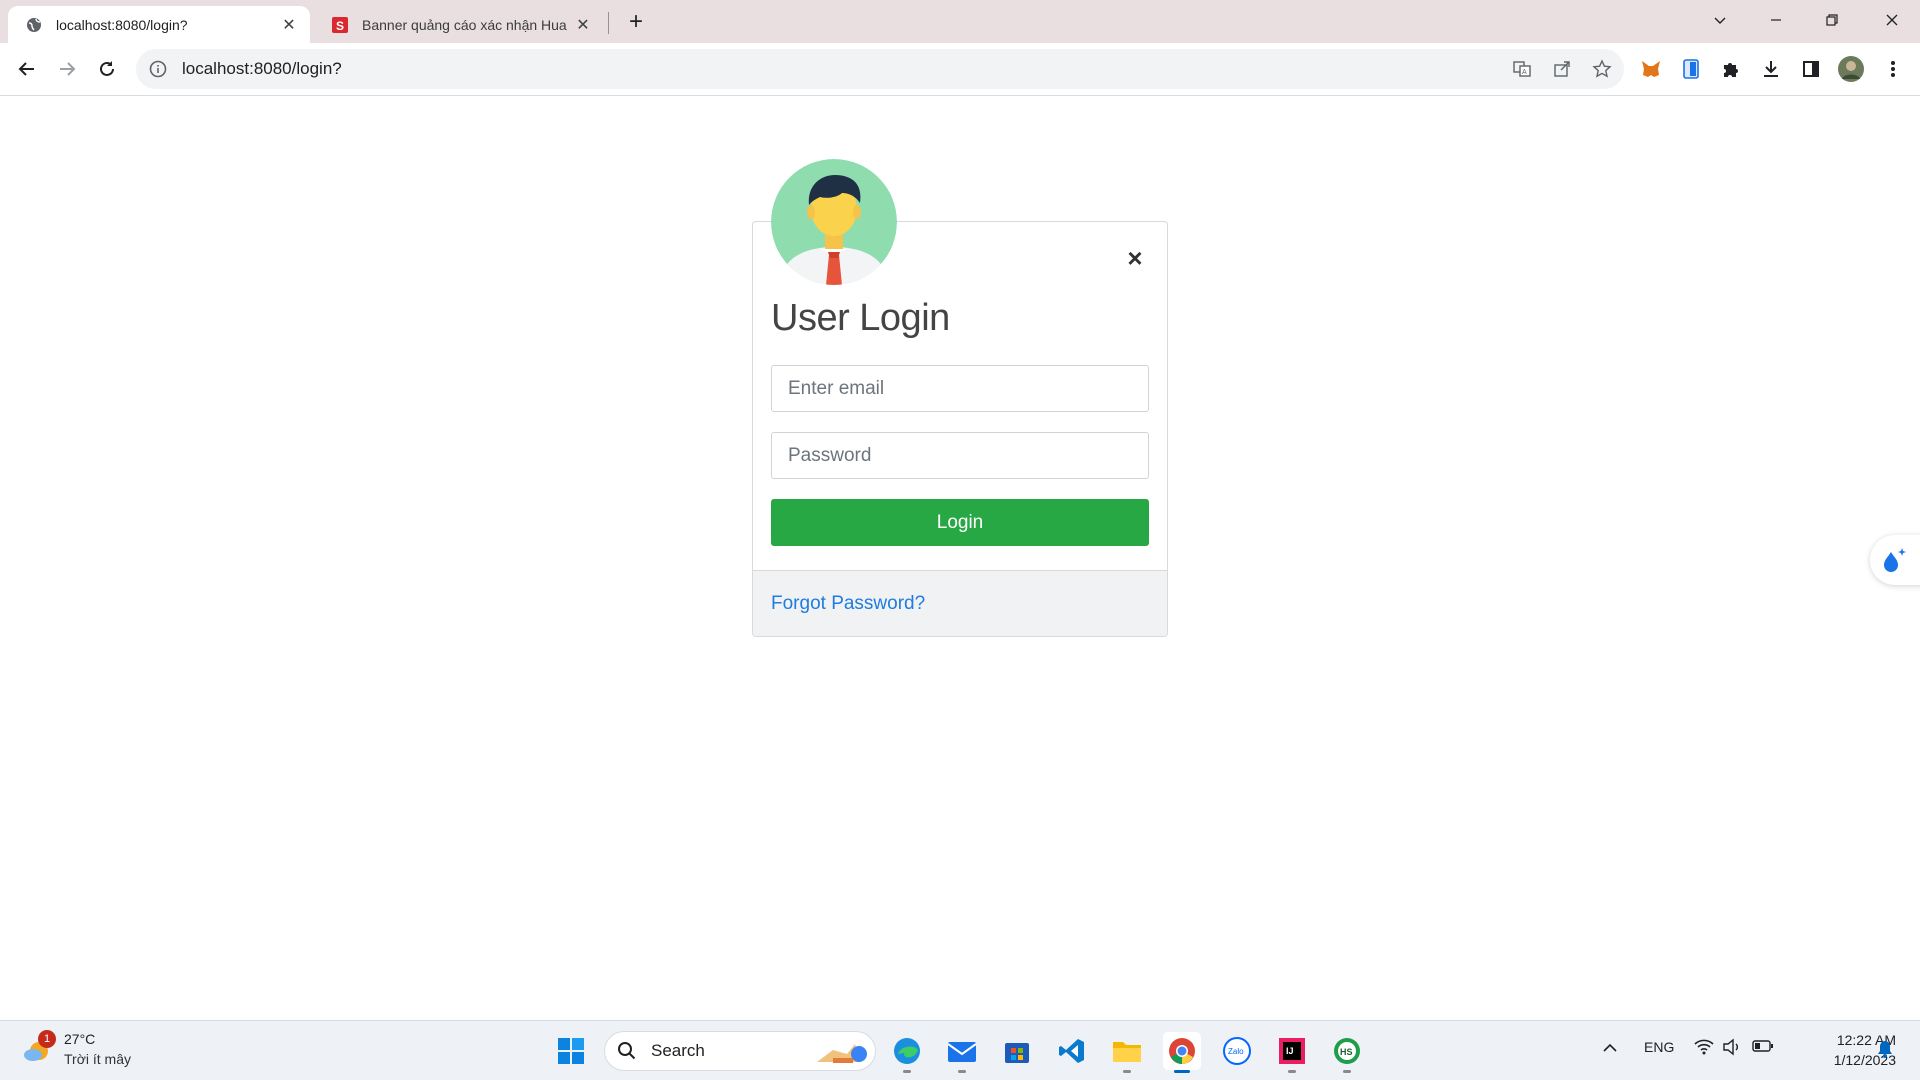 This screenshot has height=1080, width=1920. What do you see at coordinates (678, 1050) in the screenshot?
I see `search-label: Search` at bounding box center [678, 1050].